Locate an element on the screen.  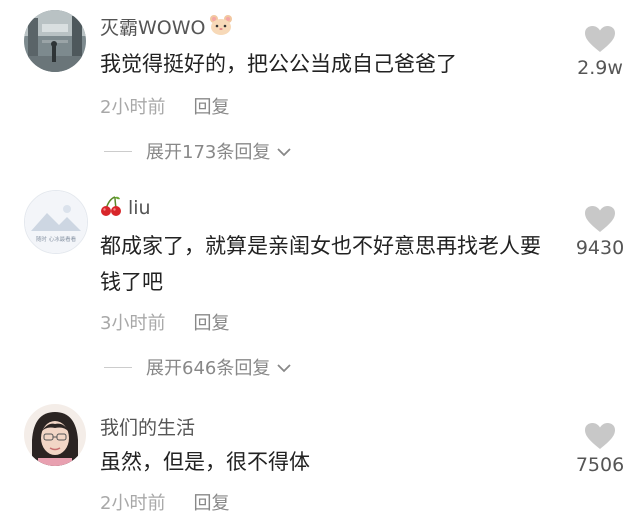
username: 灭霸WOWO is located at coordinates (166, 27).